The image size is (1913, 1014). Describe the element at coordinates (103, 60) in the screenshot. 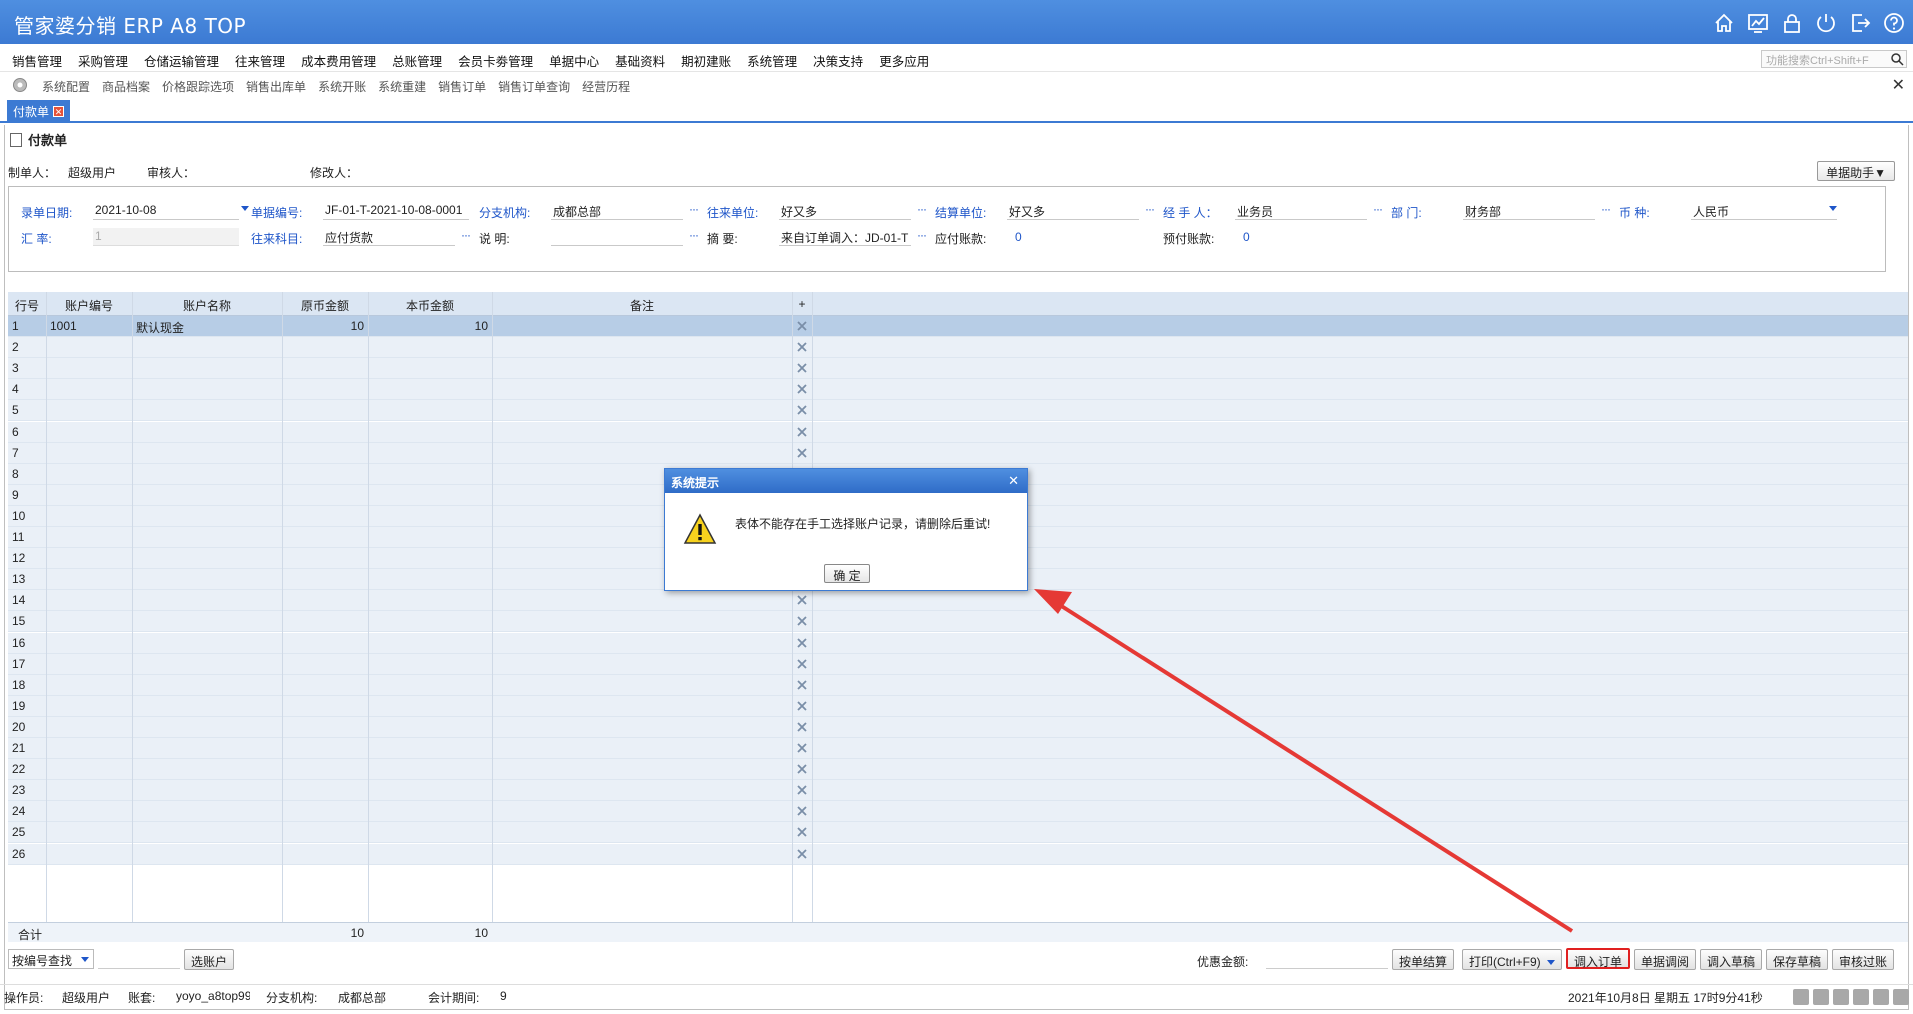

I see `menu-item: 采购管理` at that location.